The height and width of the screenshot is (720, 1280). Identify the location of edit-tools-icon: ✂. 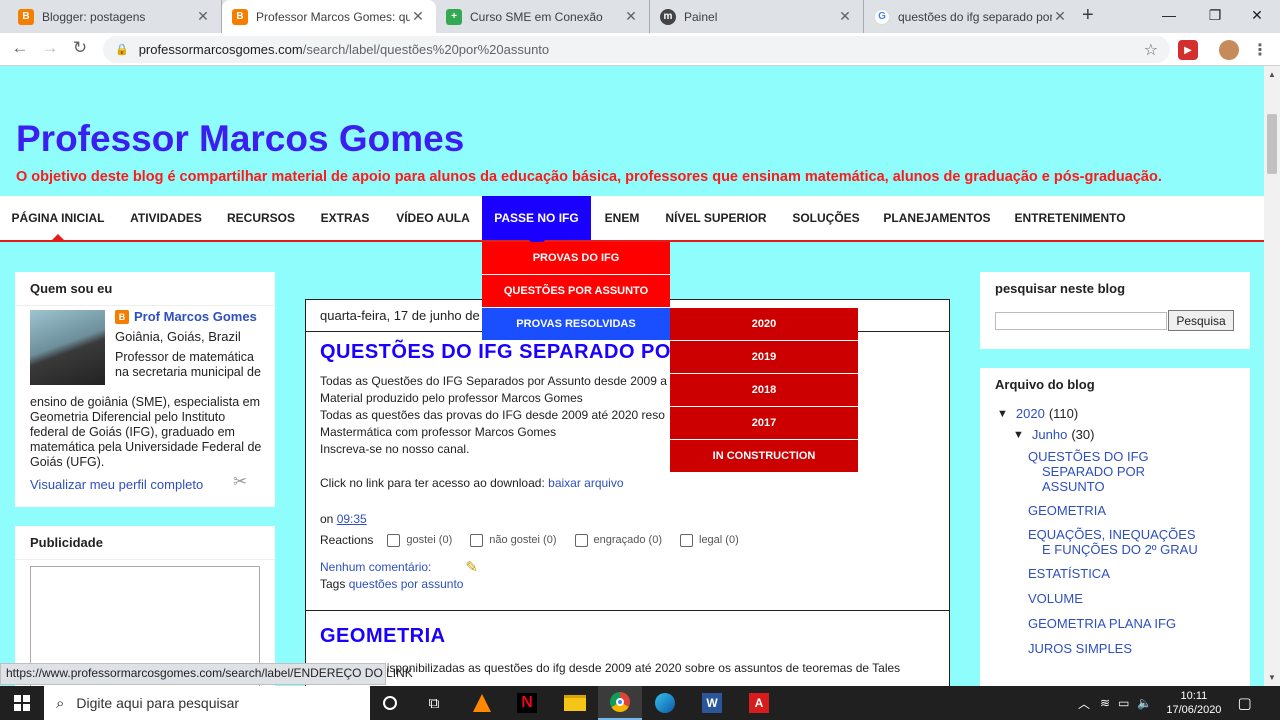
(240, 482).